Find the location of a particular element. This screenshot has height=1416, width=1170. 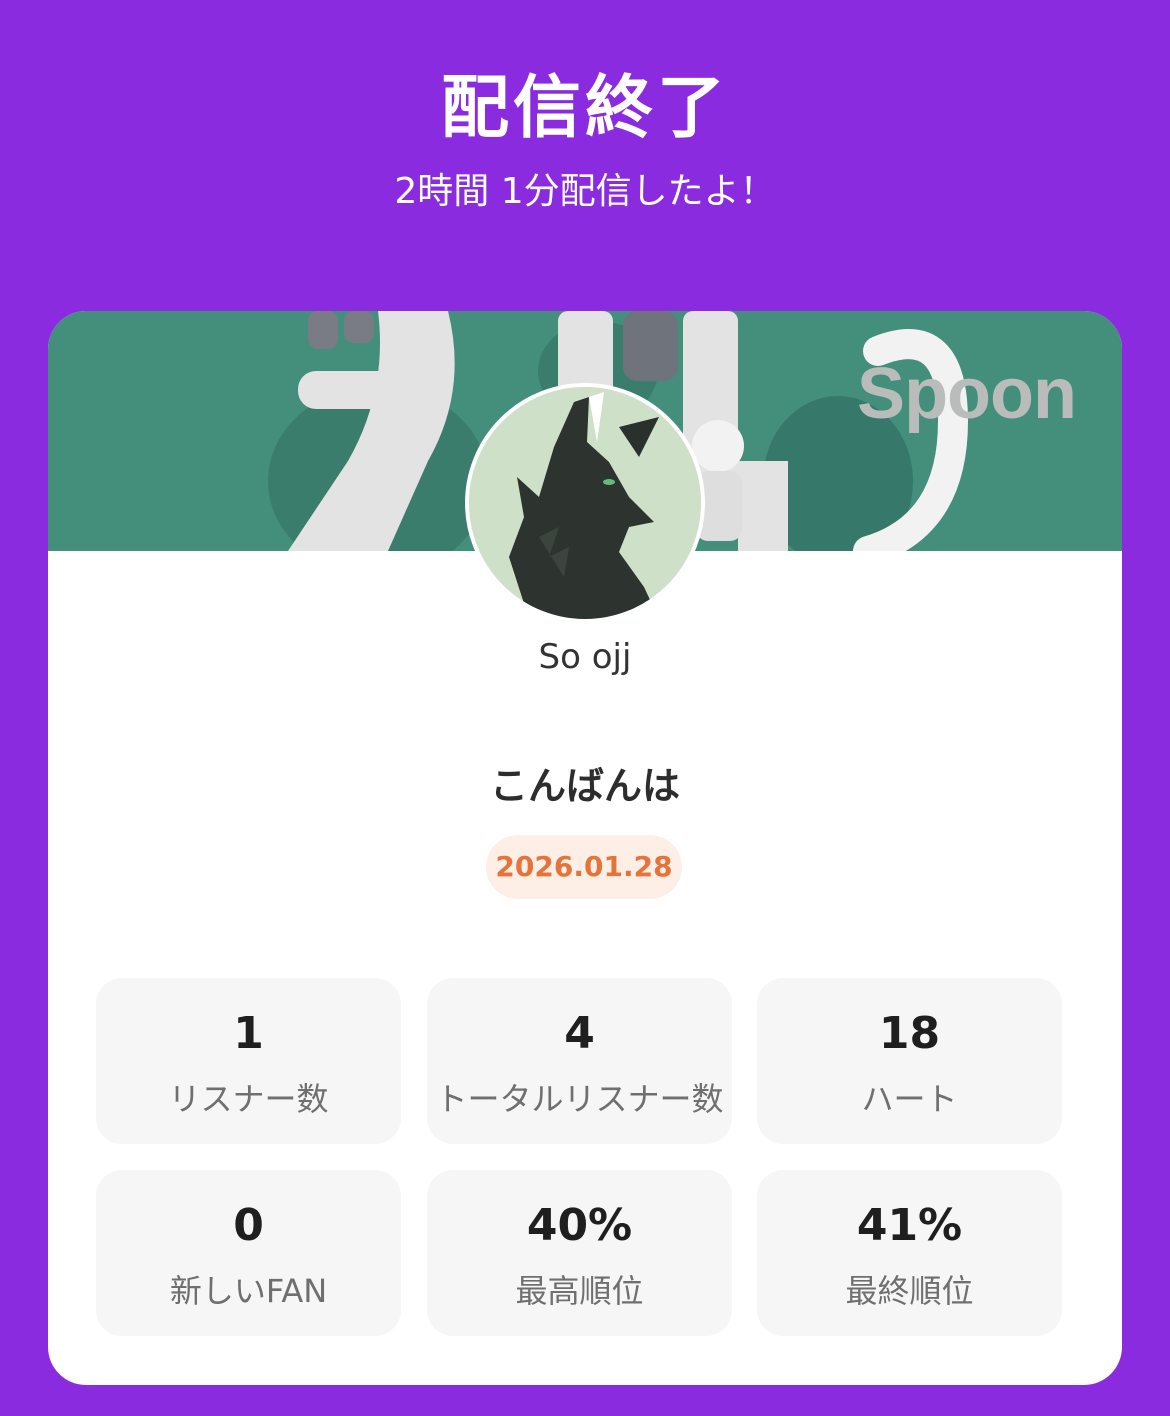

stat-value: 41% is located at coordinates (909, 1225).